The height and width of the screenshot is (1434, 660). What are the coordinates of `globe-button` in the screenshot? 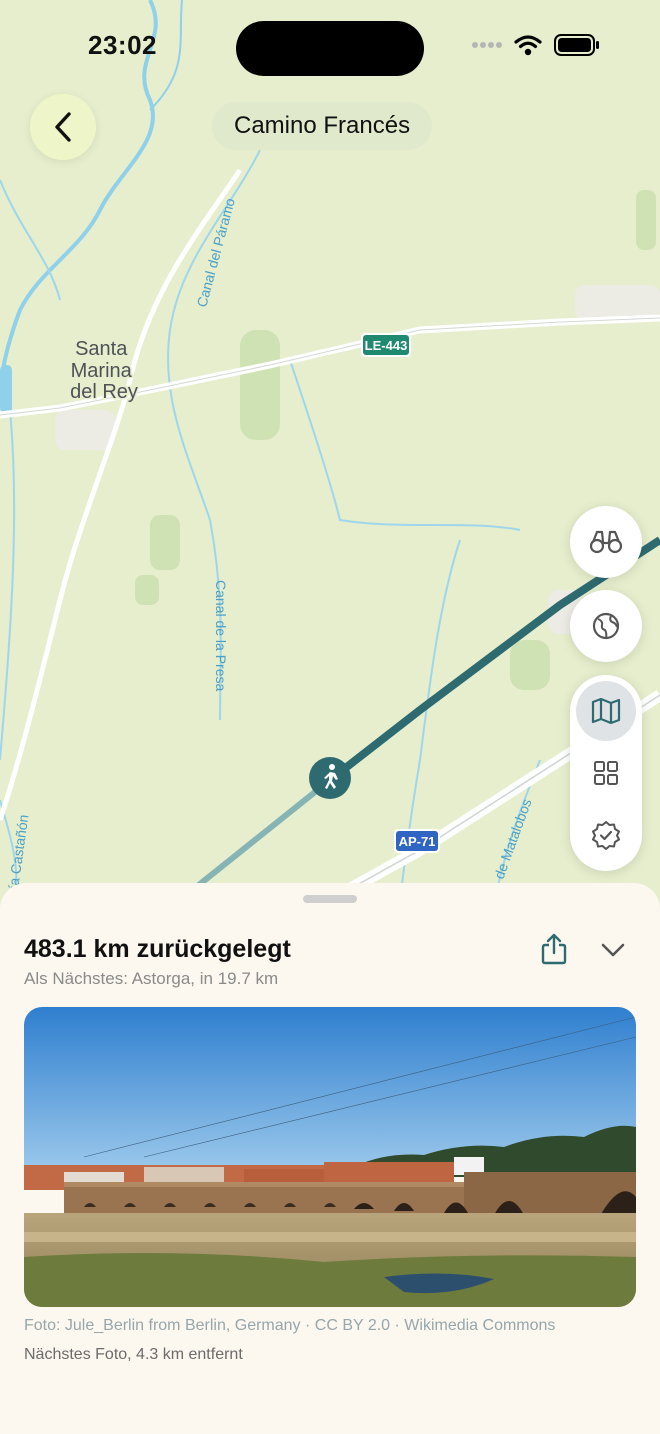 It's located at (606, 626).